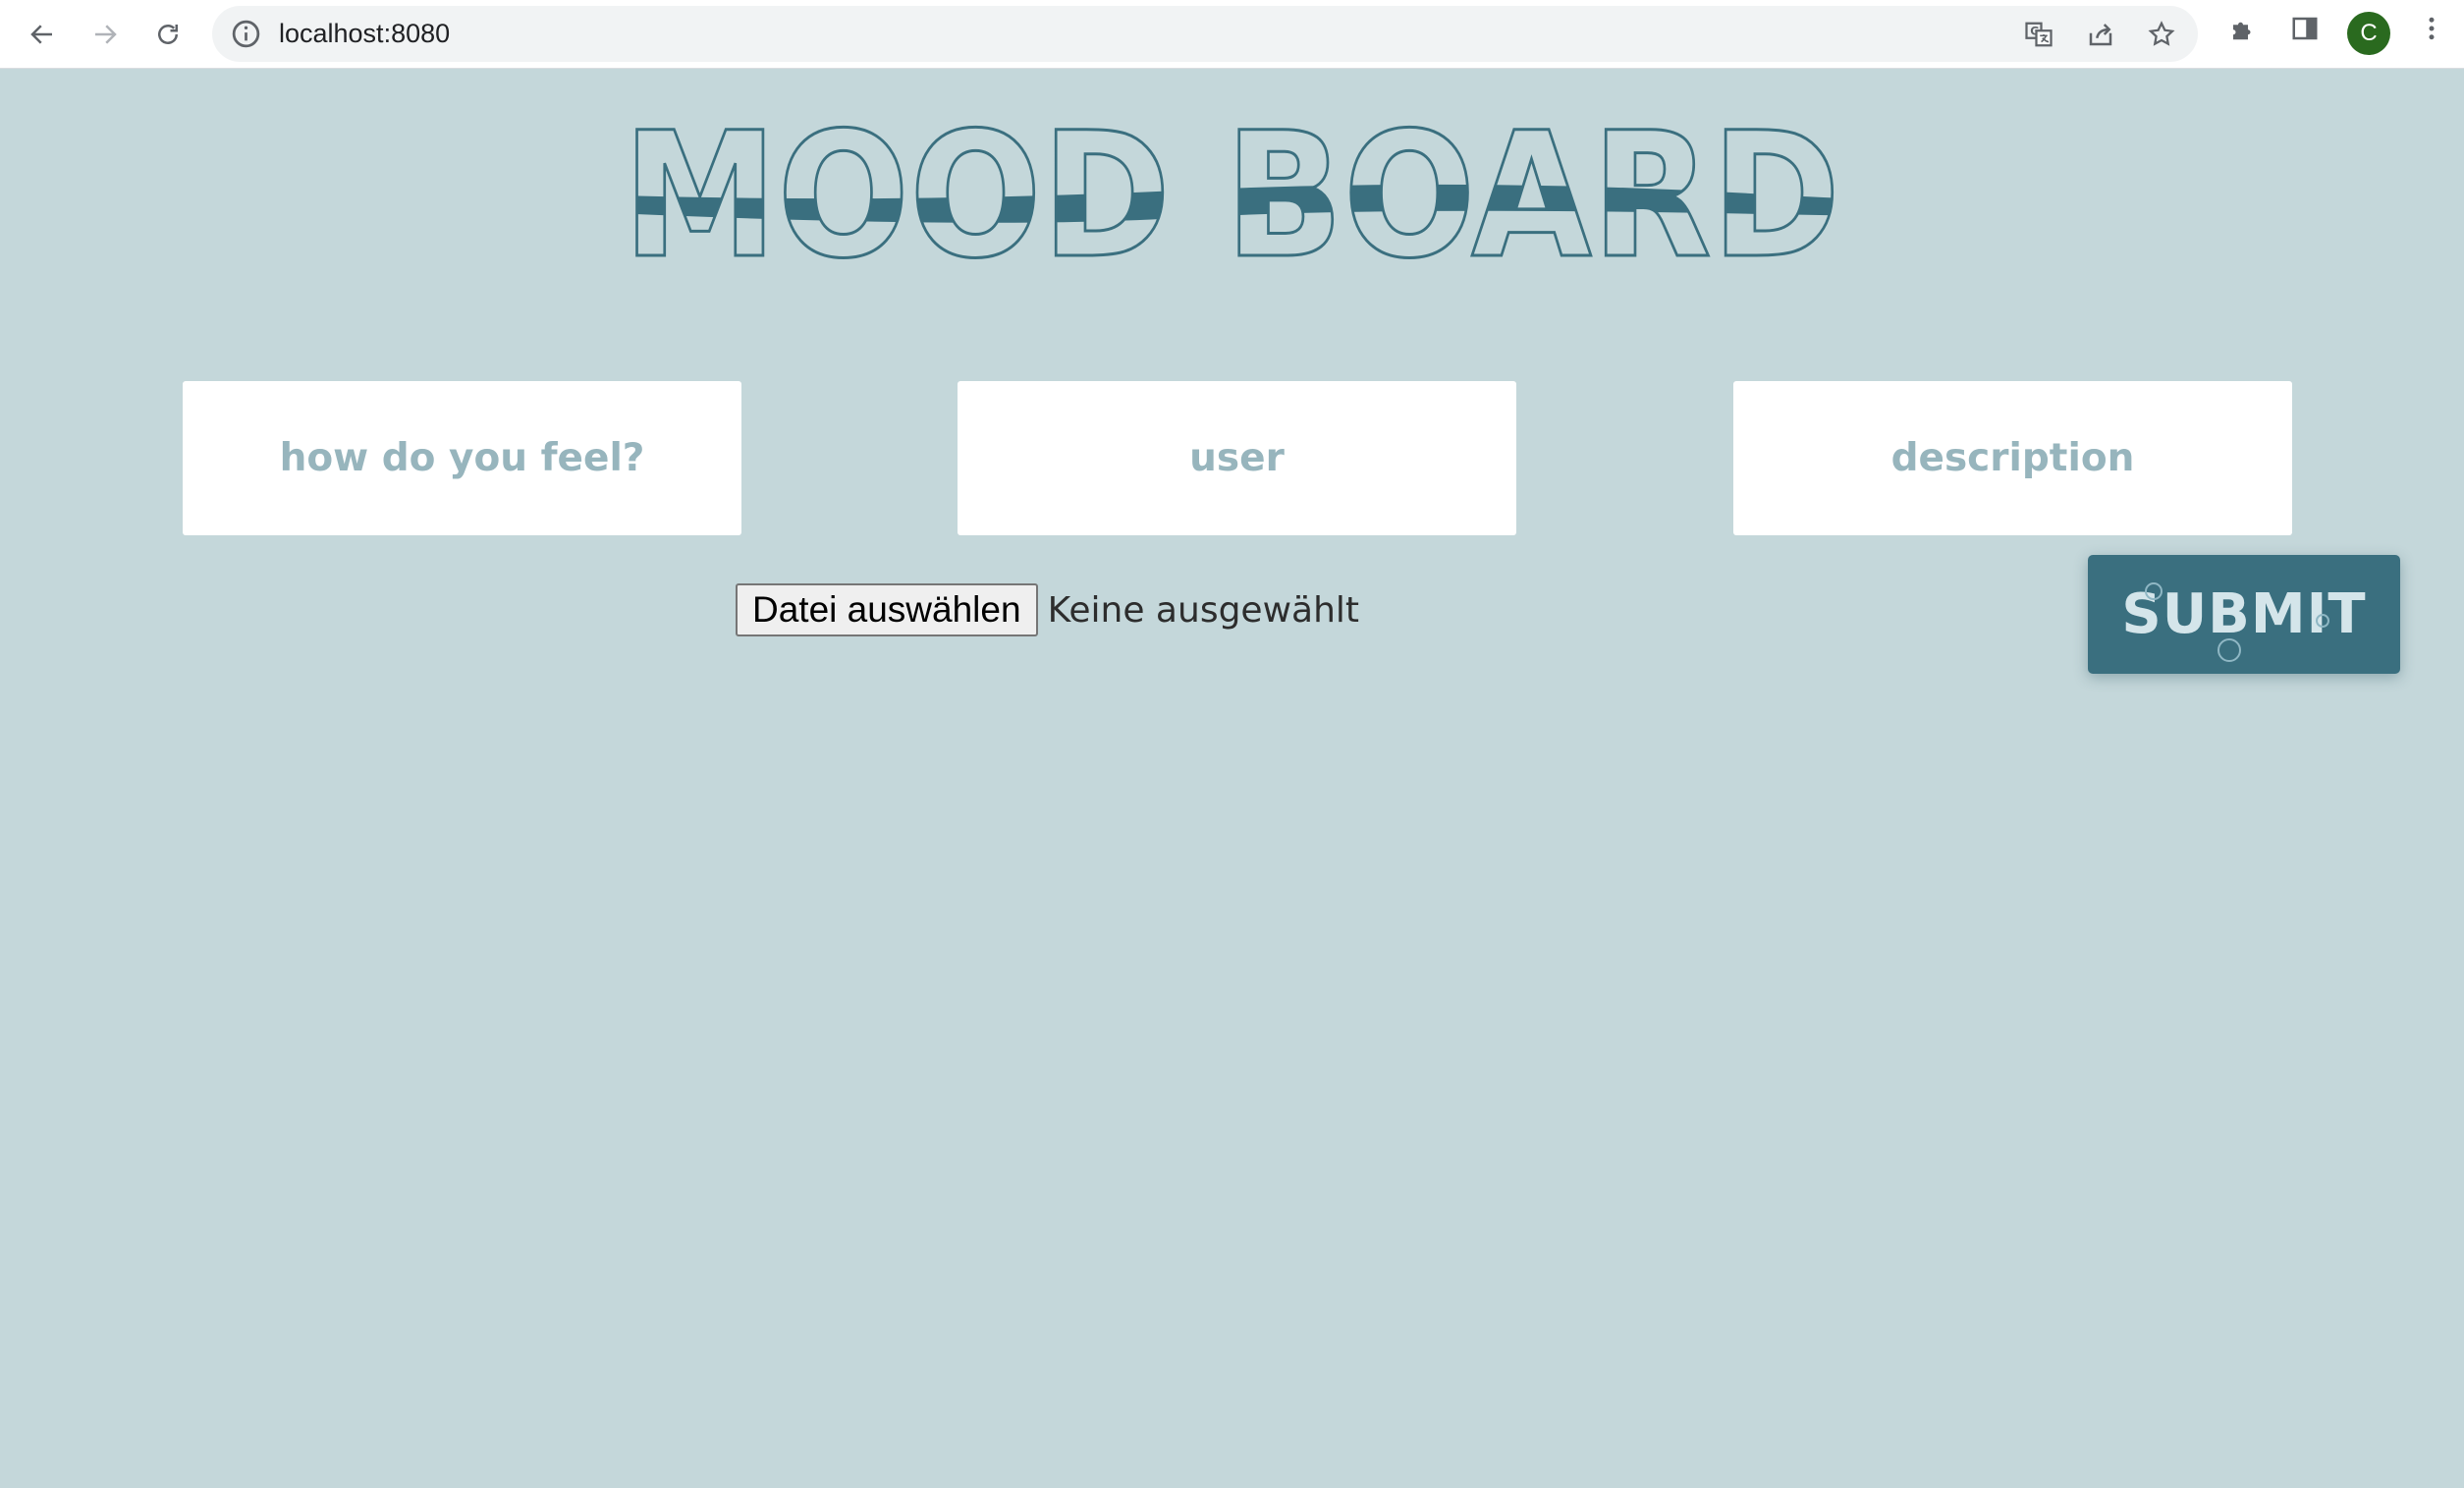  I want to click on file-input: Datei auswählen Keine ausgewählt, so click(1047, 609).